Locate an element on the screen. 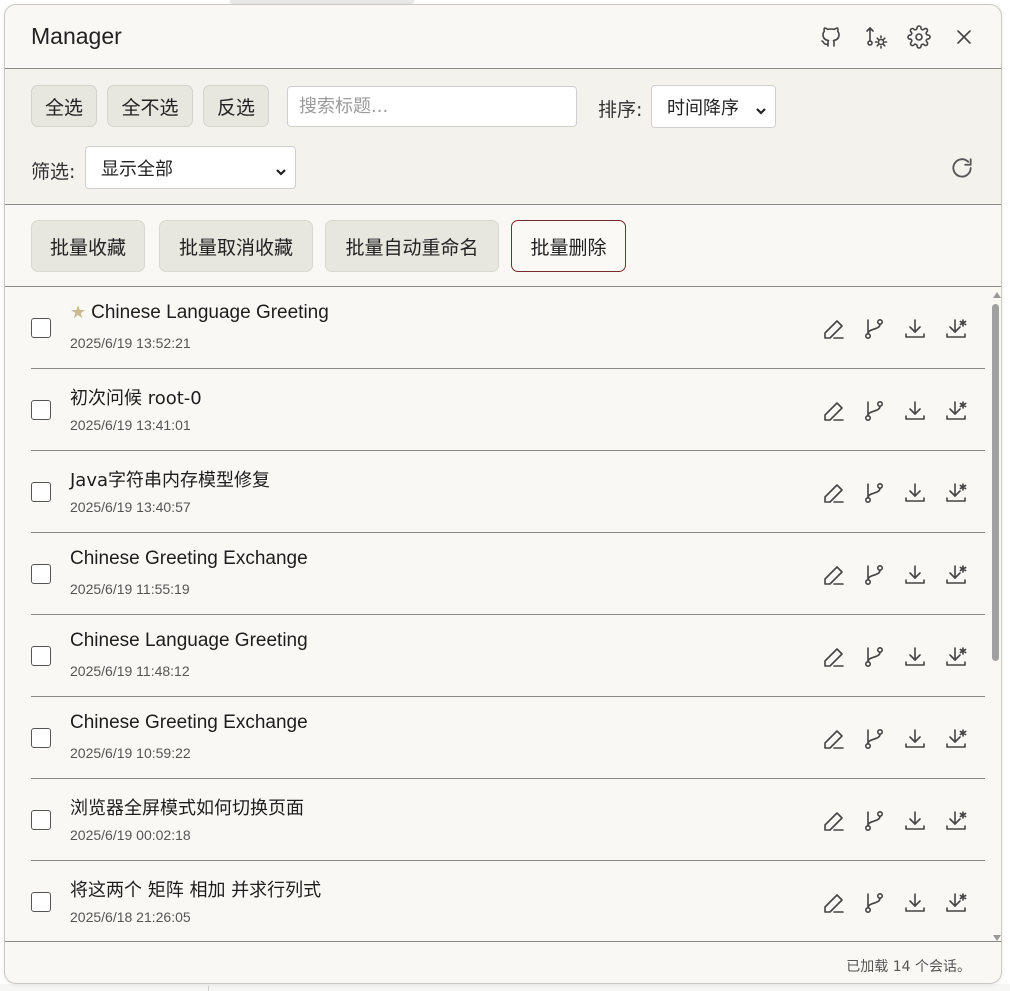 The width and height of the screenshot is (1010, 991). session-row: 初次问候 root-0 2025/6/19 13:41:01 is located at coordinates (508, 410).